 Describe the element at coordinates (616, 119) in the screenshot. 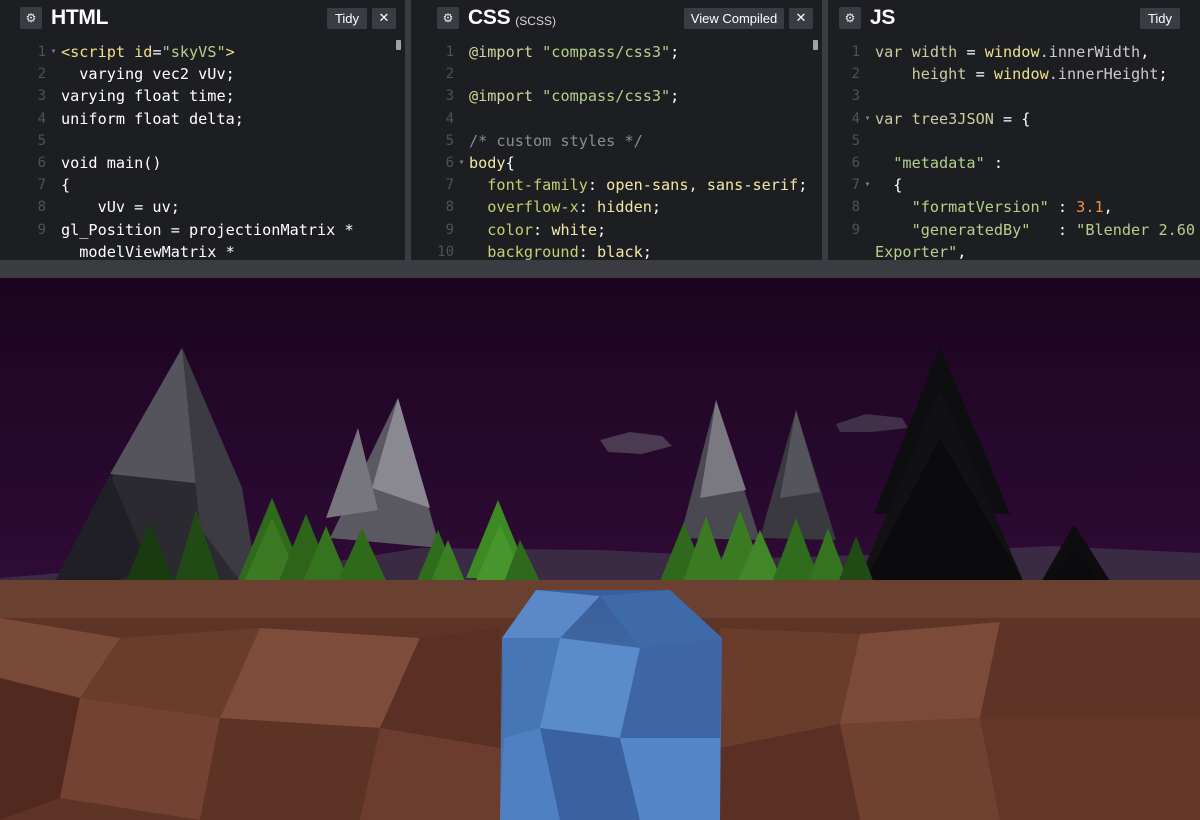

I see `code-line: 4` at that location.